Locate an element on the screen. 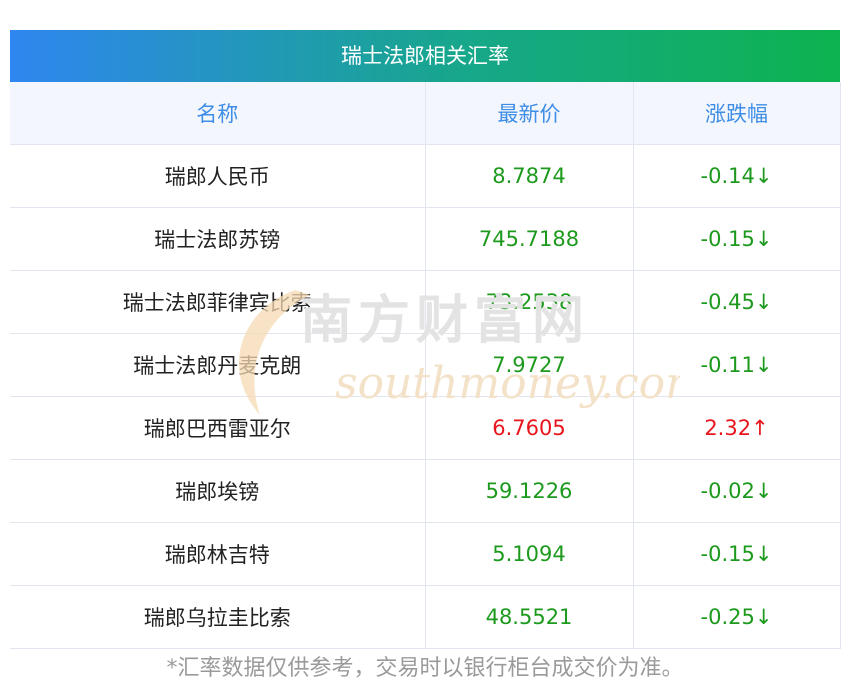 The image size is (850, 697). header-name: 名称 is located at coordinates (218, 113).